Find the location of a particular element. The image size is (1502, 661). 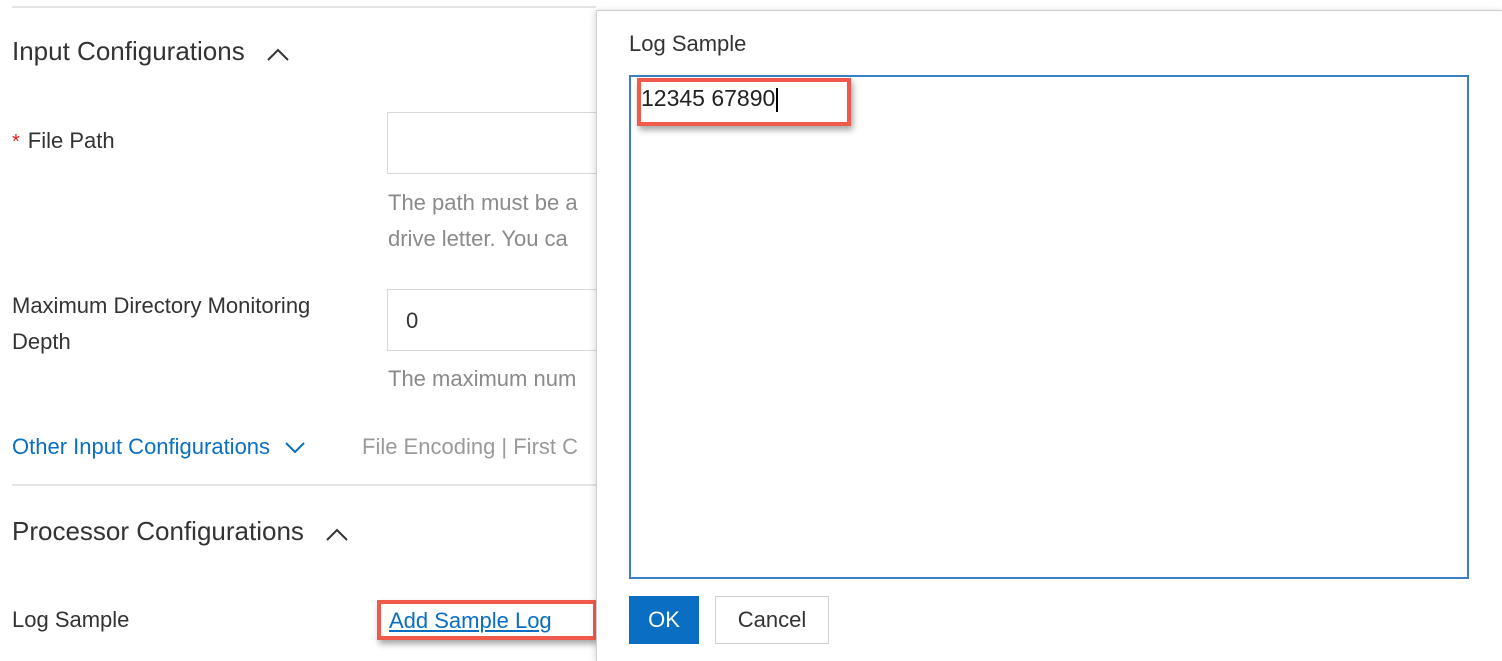

log-sample-text: 12345 67890 is located at coordinates (710, 98).